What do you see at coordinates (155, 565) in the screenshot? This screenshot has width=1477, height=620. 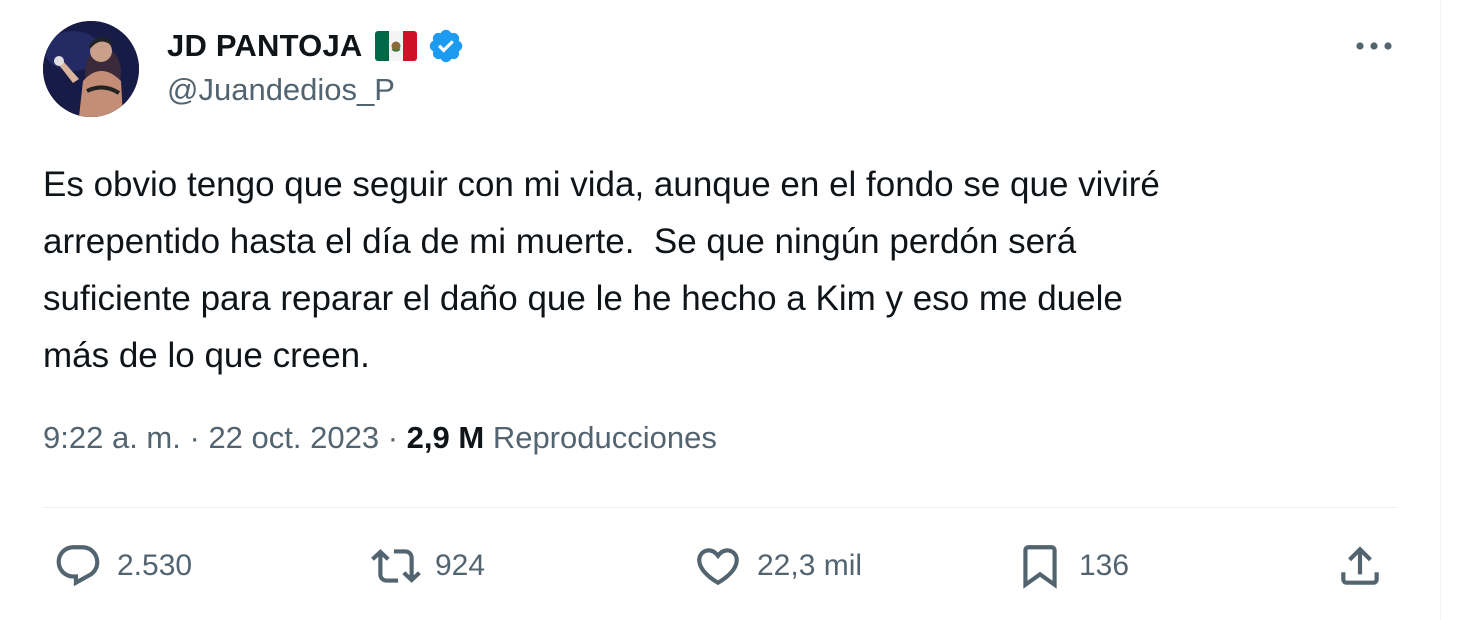 I see `reply-count: 2.530` at bounding box center [155, 565].